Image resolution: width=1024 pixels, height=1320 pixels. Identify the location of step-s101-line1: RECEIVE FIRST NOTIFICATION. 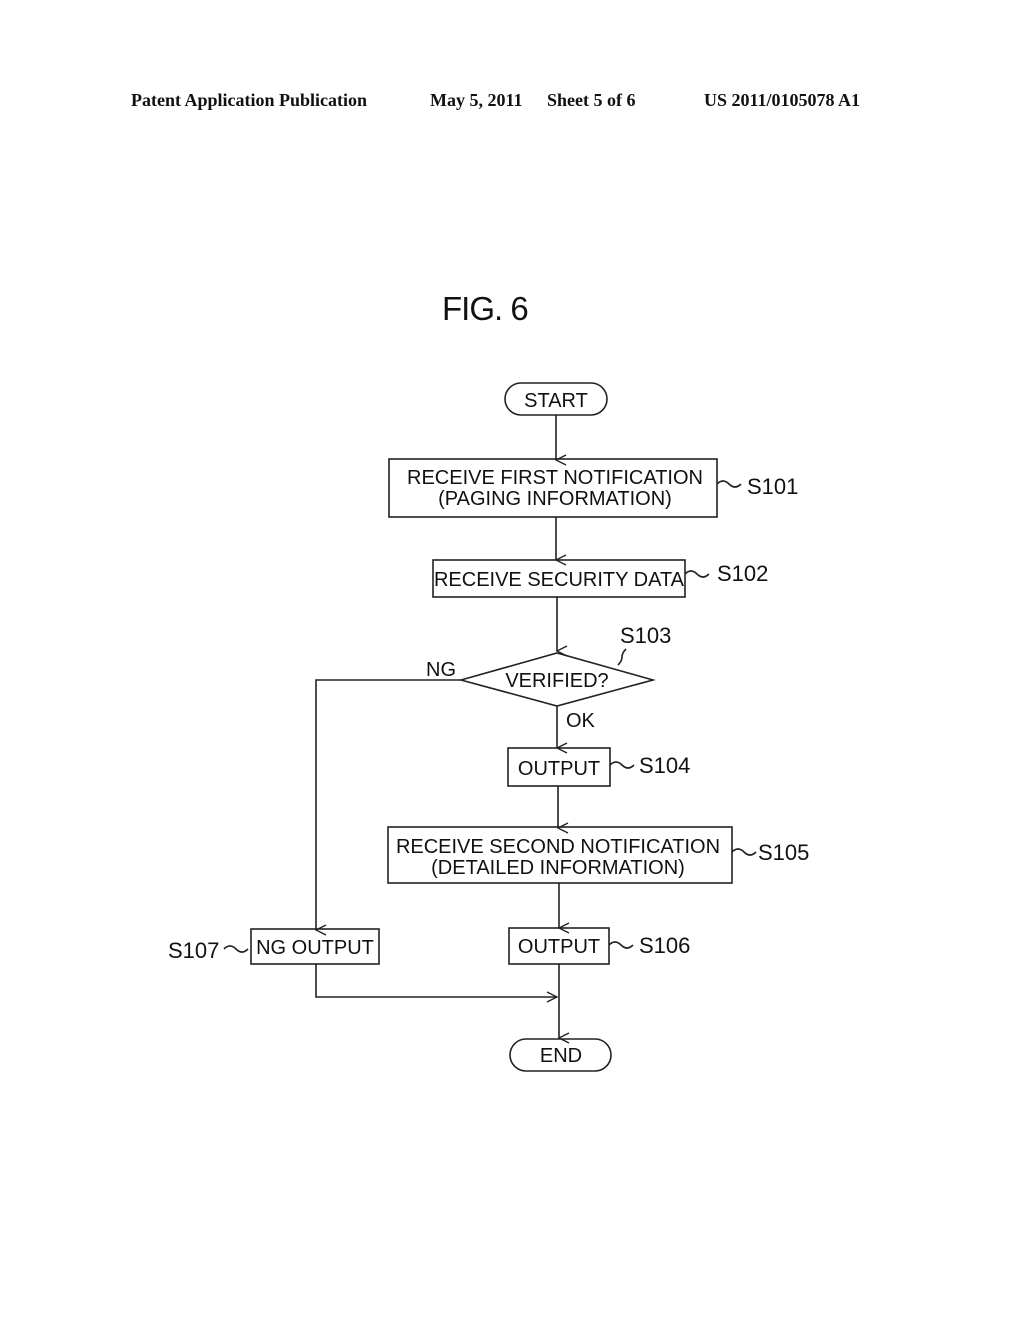
(555, 478).